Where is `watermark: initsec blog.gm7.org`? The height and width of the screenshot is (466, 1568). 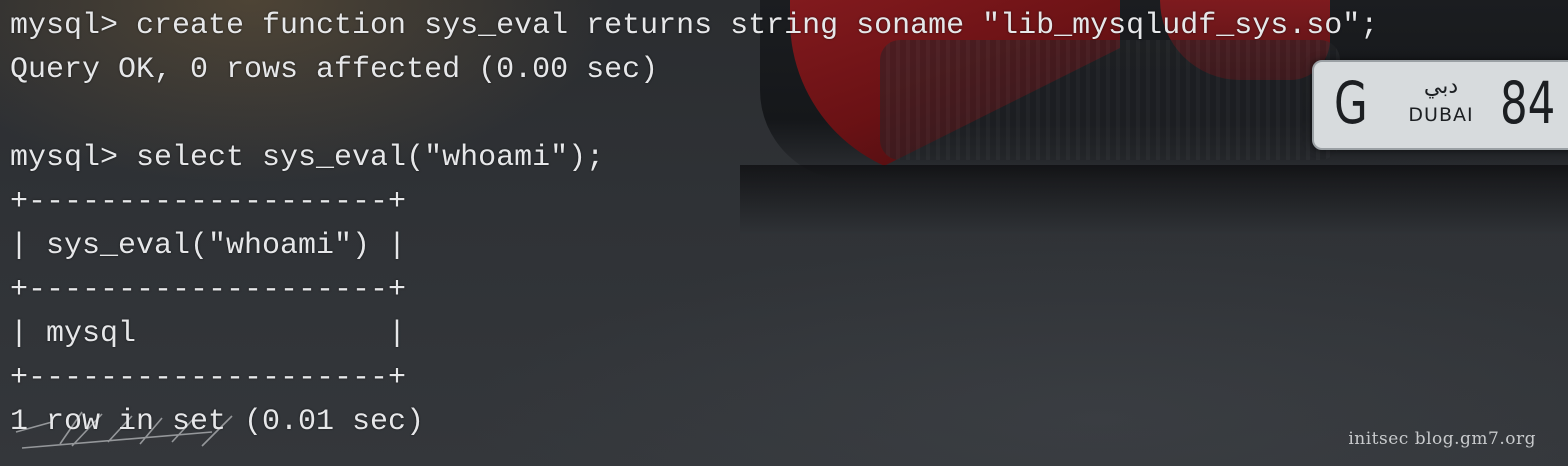
watermark: initsec blog.gm7.org is located at coordinates (1442, 439).